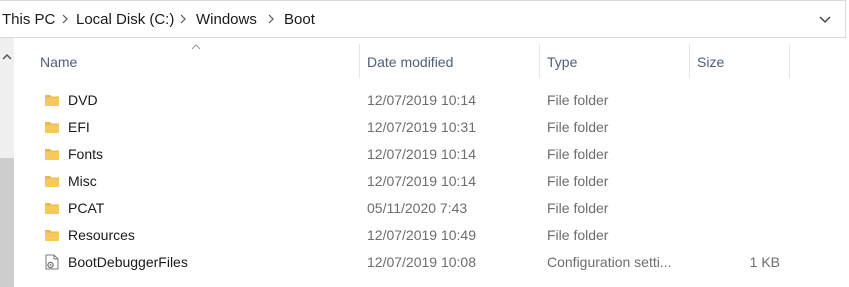 The height and width of the screenshot is (287, 849). Describe the element at coordinates (7, 222) in the screenshot. I see `scrollbar-thumb` at that location.